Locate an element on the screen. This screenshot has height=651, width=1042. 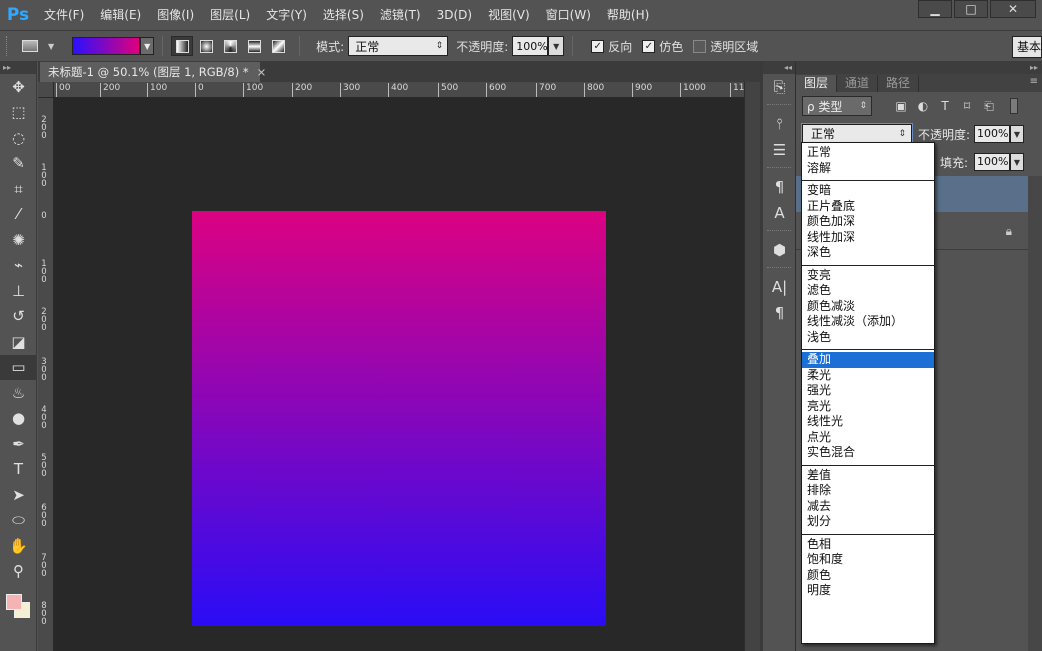
blend-option: 变暗 is located at coordinates (868, 191).